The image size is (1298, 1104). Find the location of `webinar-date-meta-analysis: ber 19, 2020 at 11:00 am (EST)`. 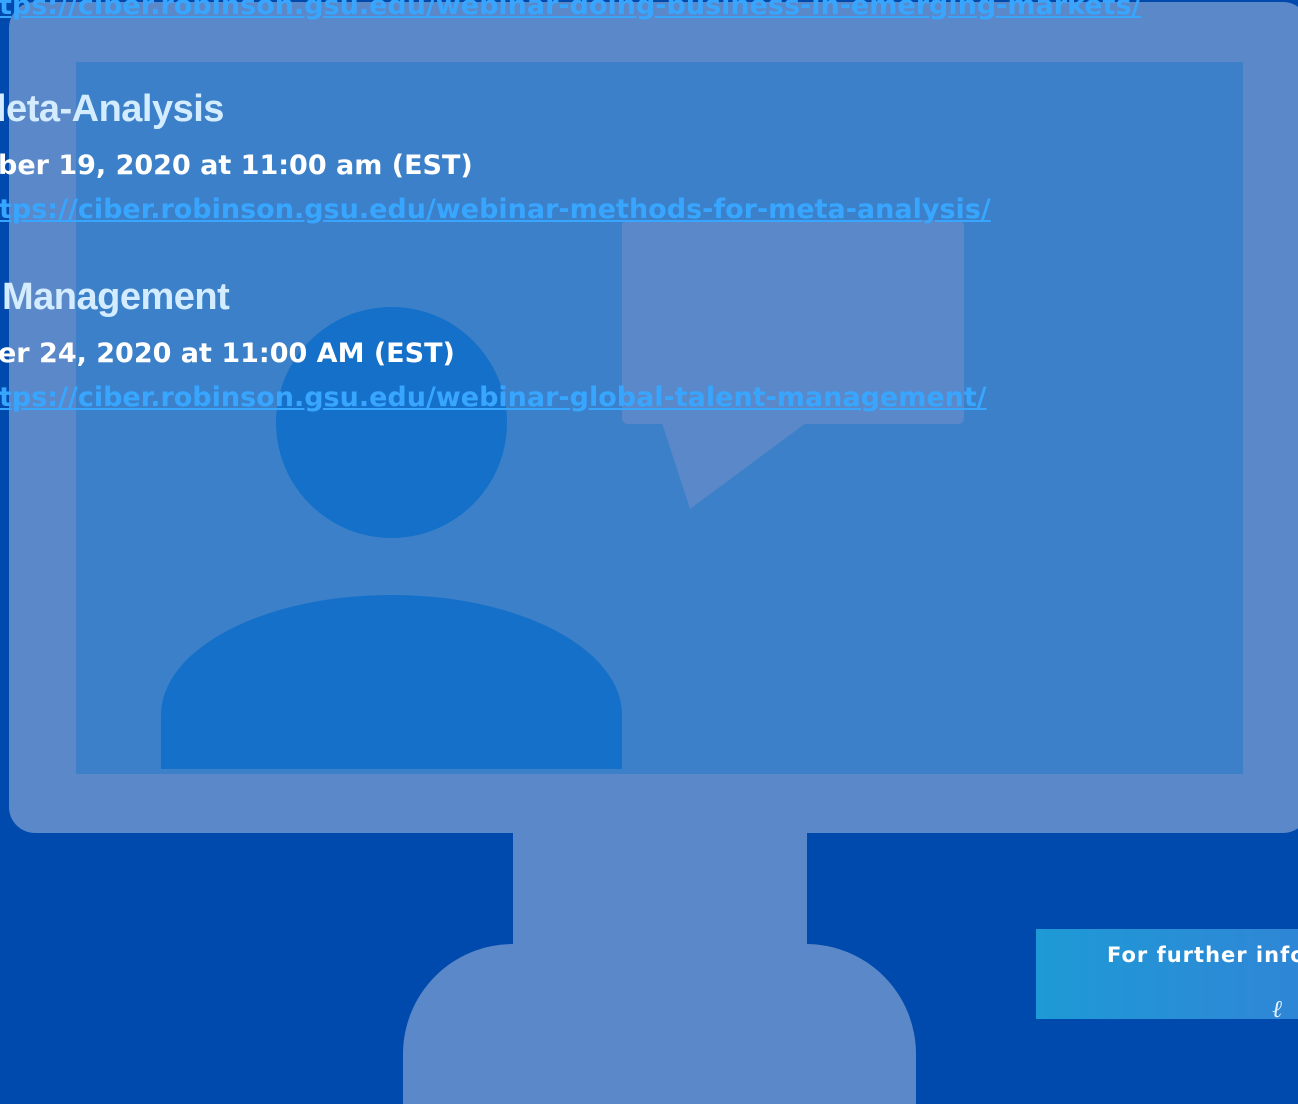

webinar-date-meta-analysis: ber 19, 2020 at 11:00 am (EST) is located at coordinates (236, 165).